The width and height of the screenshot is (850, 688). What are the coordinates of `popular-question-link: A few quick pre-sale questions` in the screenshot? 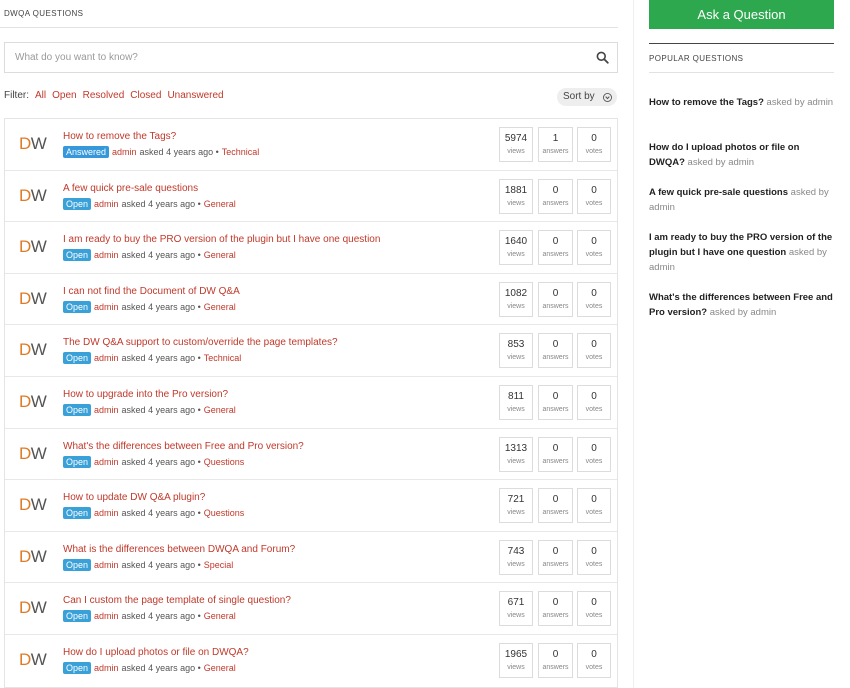 It's located at (718, 192).